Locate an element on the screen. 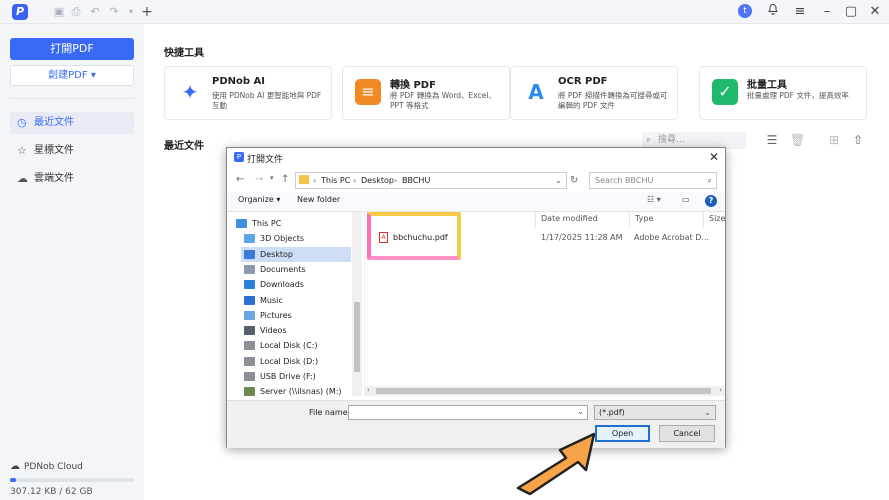  up-folder-icon: ↑ is located at coordinates (285, 179).